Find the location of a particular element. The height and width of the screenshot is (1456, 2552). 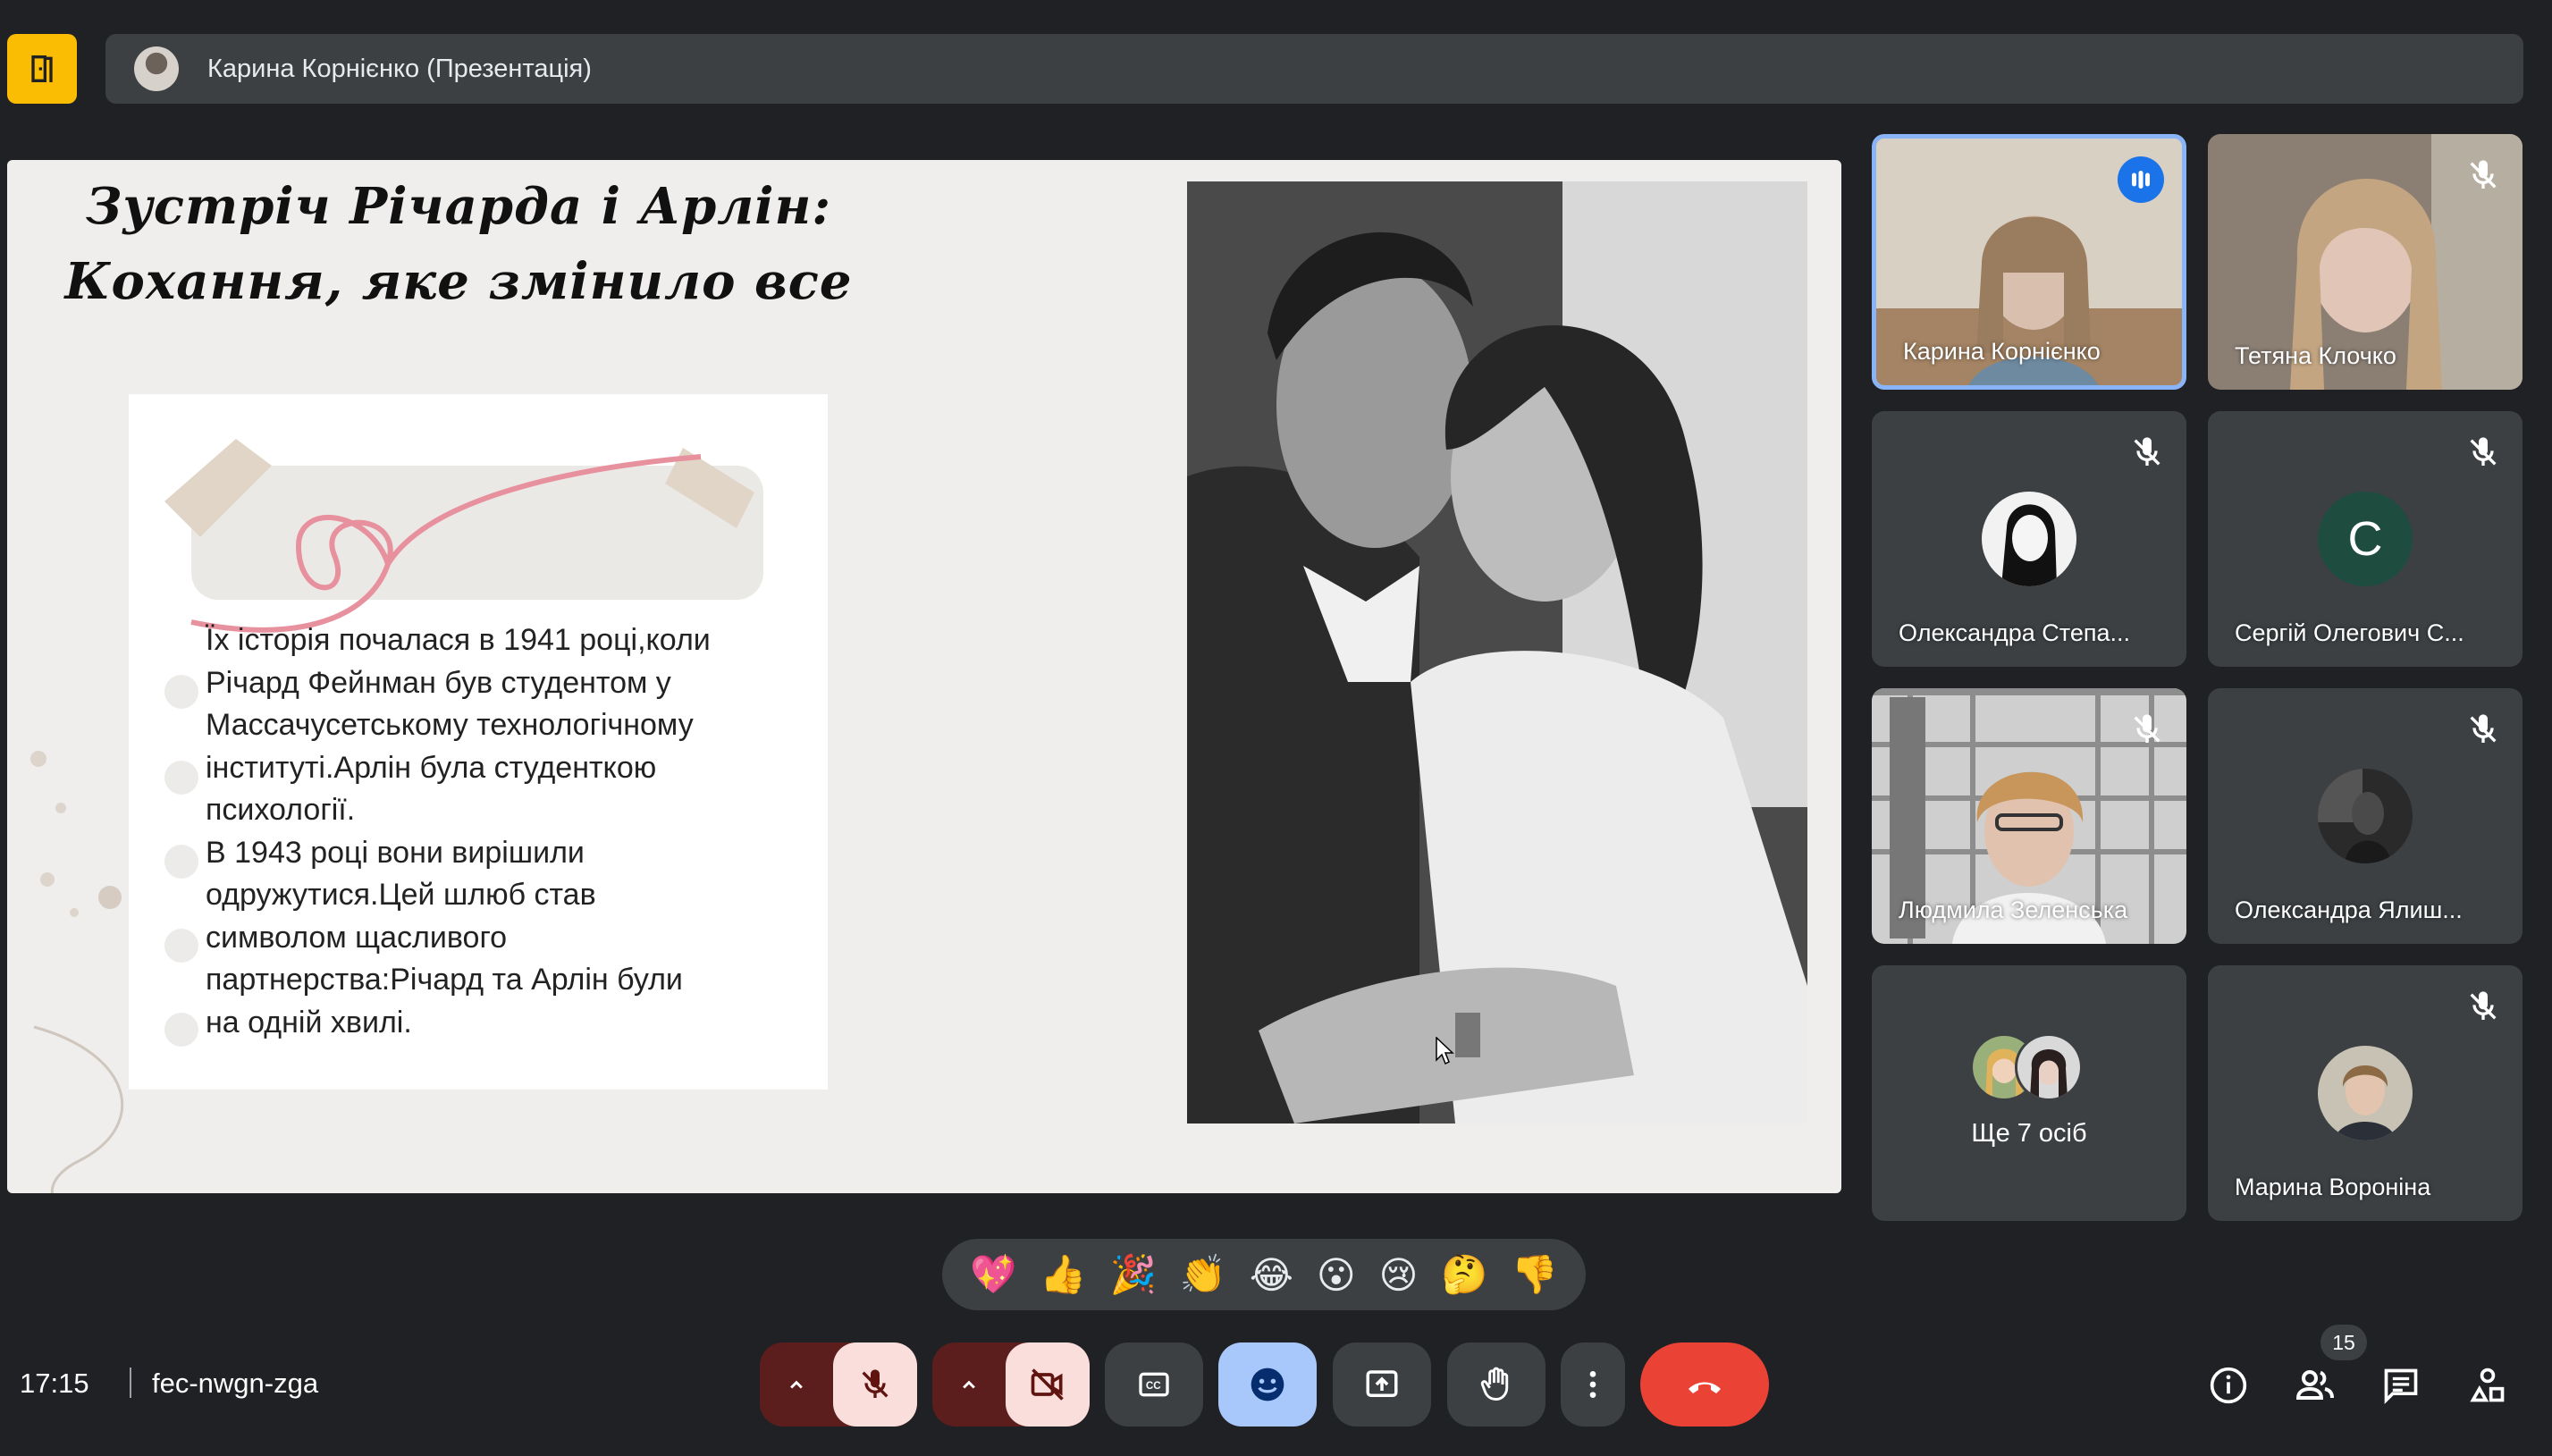

svg-text: CC is located at coordinates (1153, 1386).